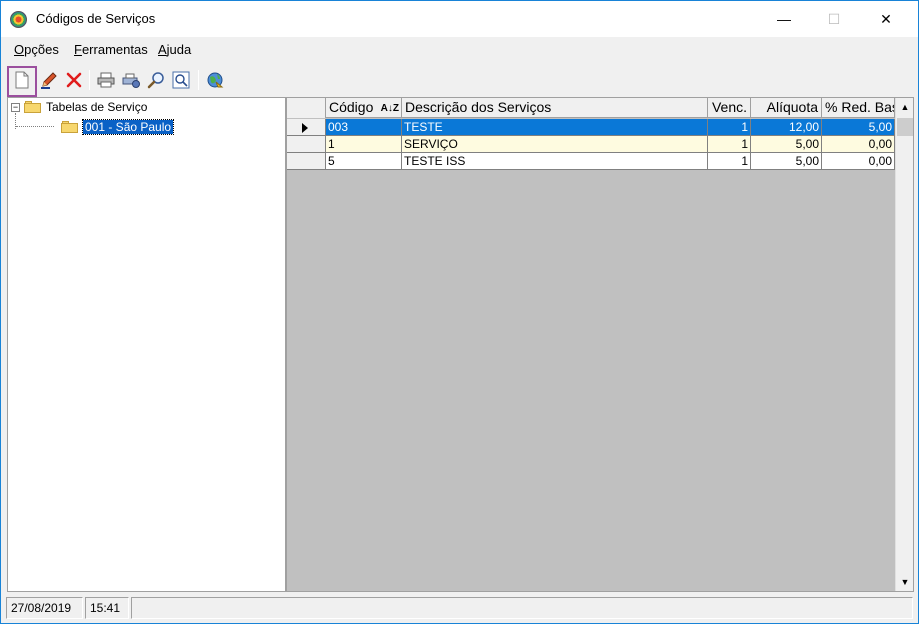  What do you see at coordinates (459, 80) in the screenshot?
I see `toolbar` at bounding box center [459, 80].